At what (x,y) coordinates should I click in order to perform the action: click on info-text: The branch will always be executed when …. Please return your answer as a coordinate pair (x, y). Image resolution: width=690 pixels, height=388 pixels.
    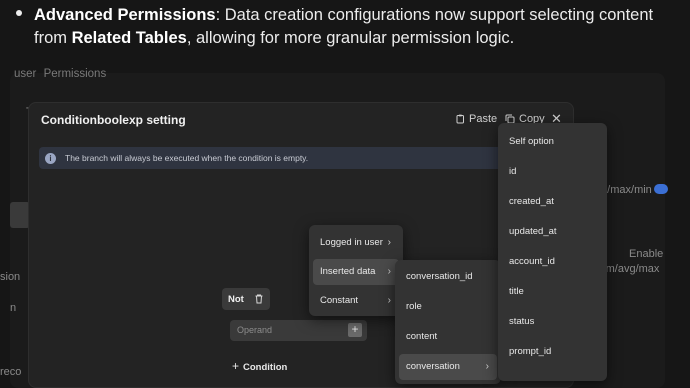
    Looking at the image, I should click on (187, 158).